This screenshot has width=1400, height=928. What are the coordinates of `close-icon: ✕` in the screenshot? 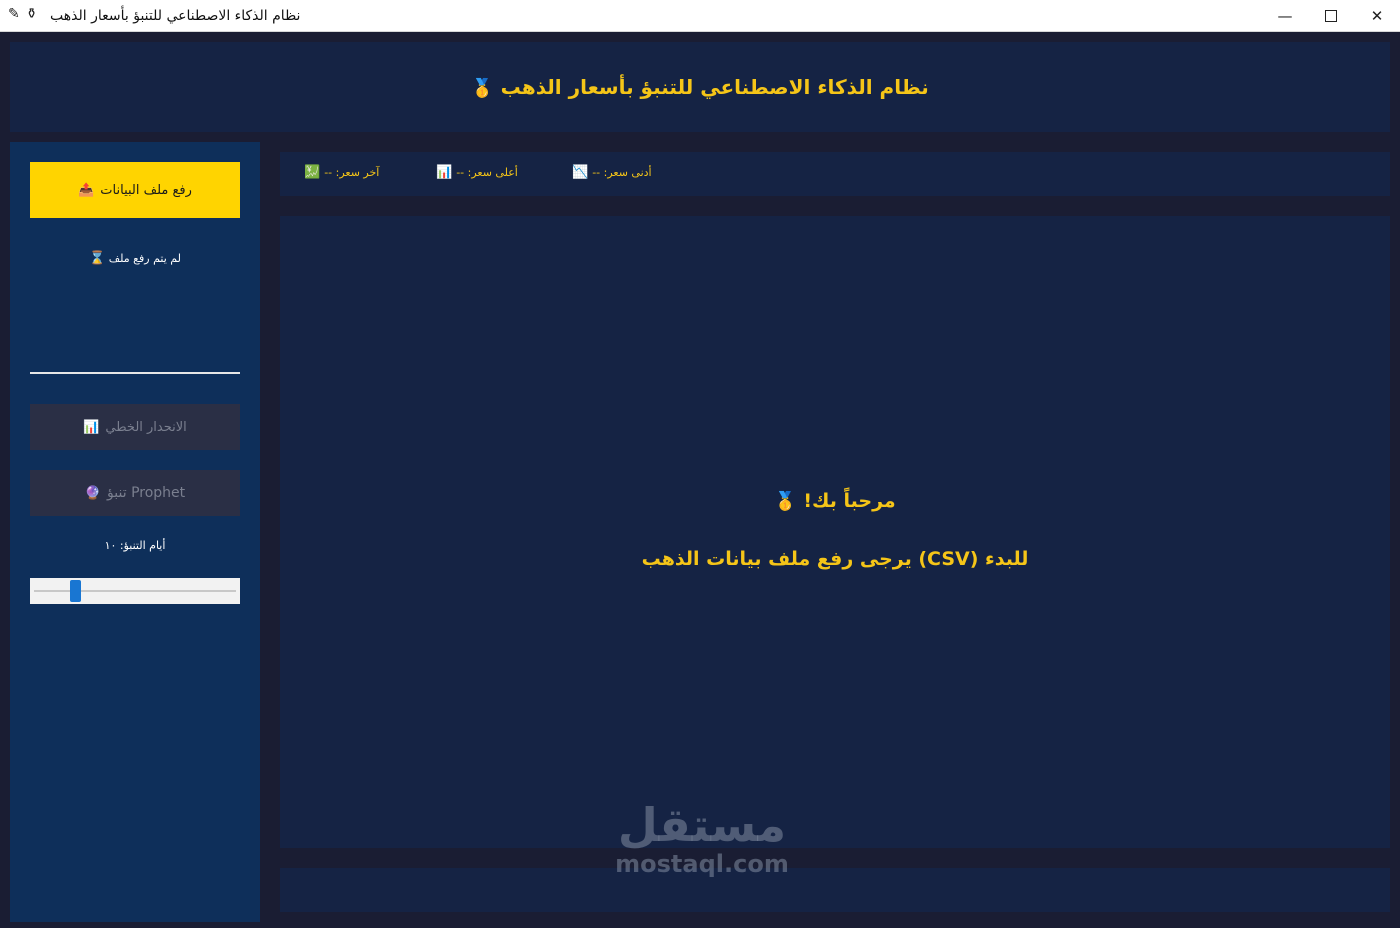 It's located at (1377, 16).